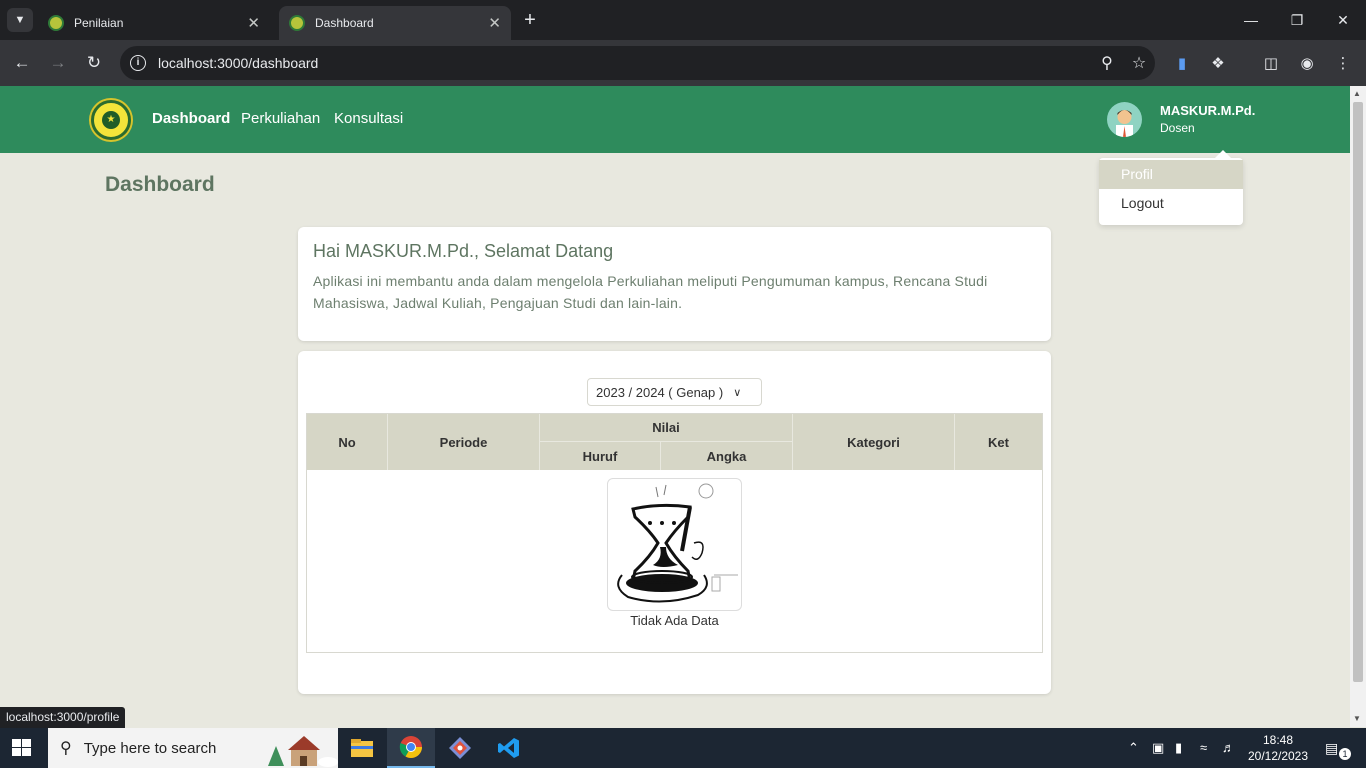 This screenshot has height=768, width=1366. Describe the element at coordinates (1178, 748) in the screenshot. I see `tray-battery-icon: ▮` at that location.